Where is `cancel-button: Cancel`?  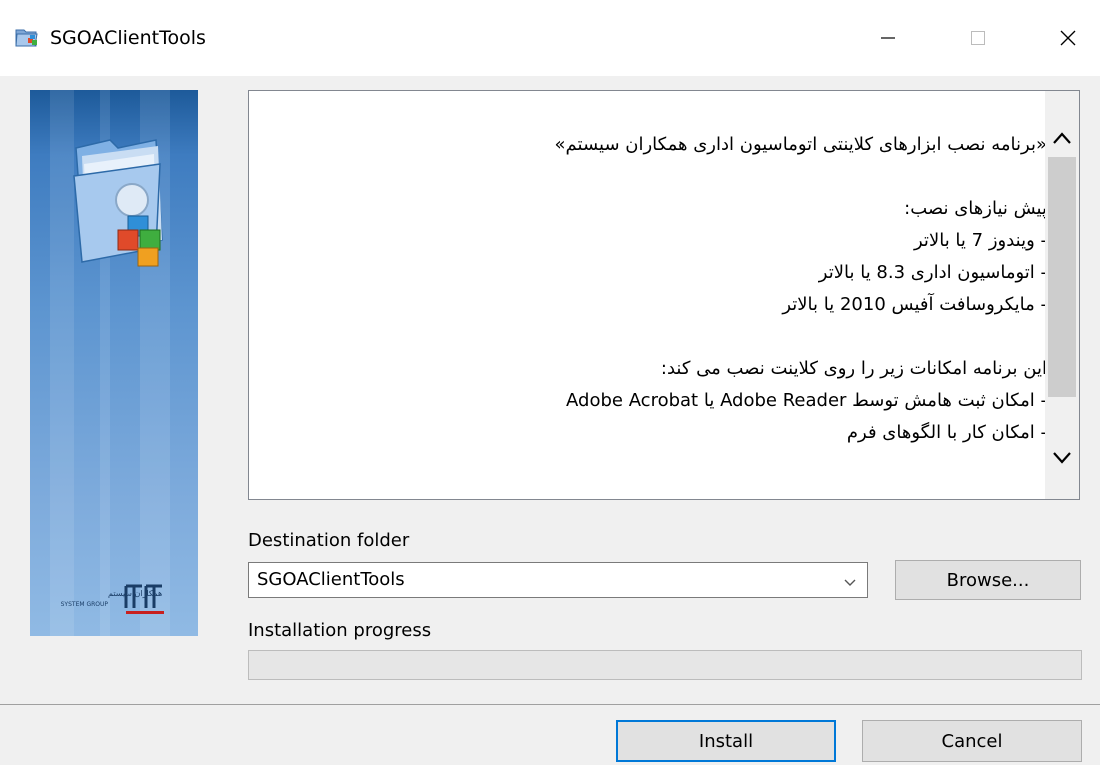
cancel-button: Cancel is located at coordinates (972, 741).